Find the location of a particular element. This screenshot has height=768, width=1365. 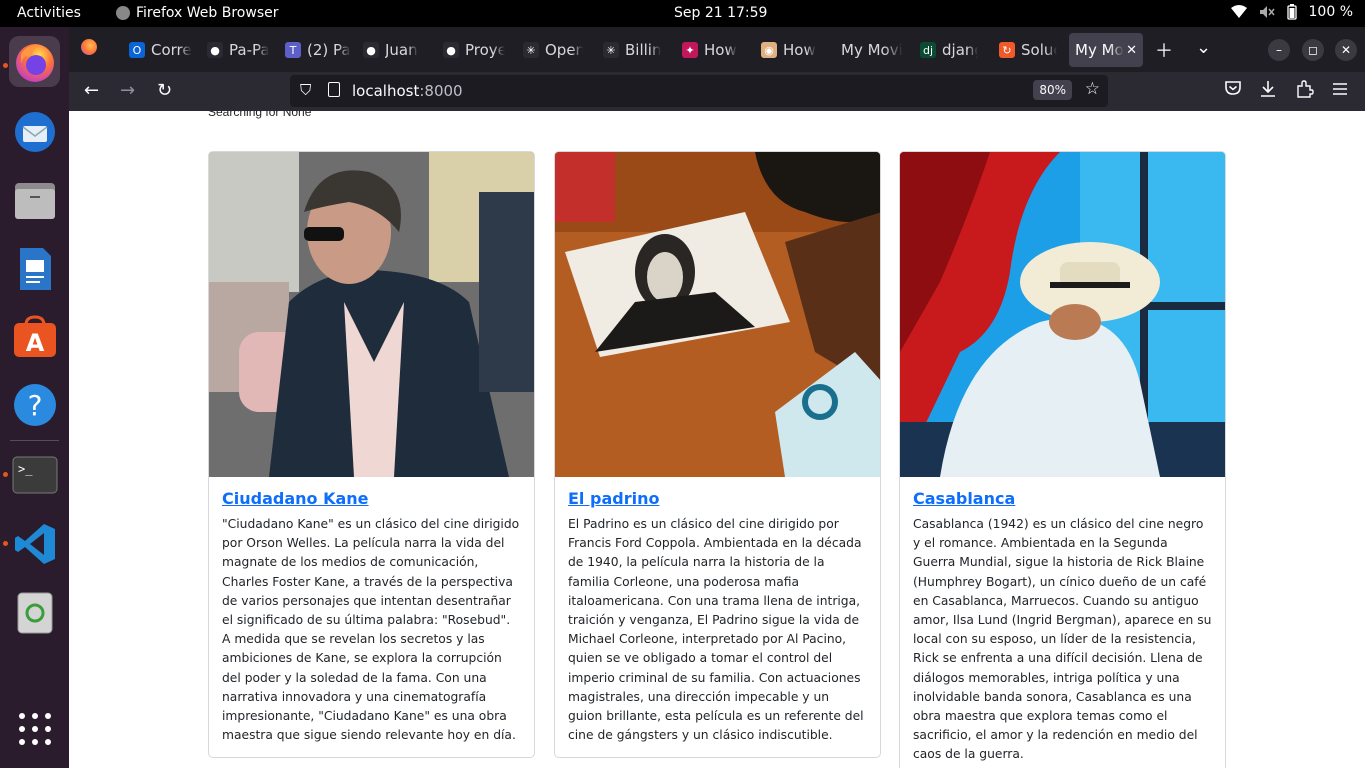

browser-tab: djdjang is located at coordinates (947, 50).